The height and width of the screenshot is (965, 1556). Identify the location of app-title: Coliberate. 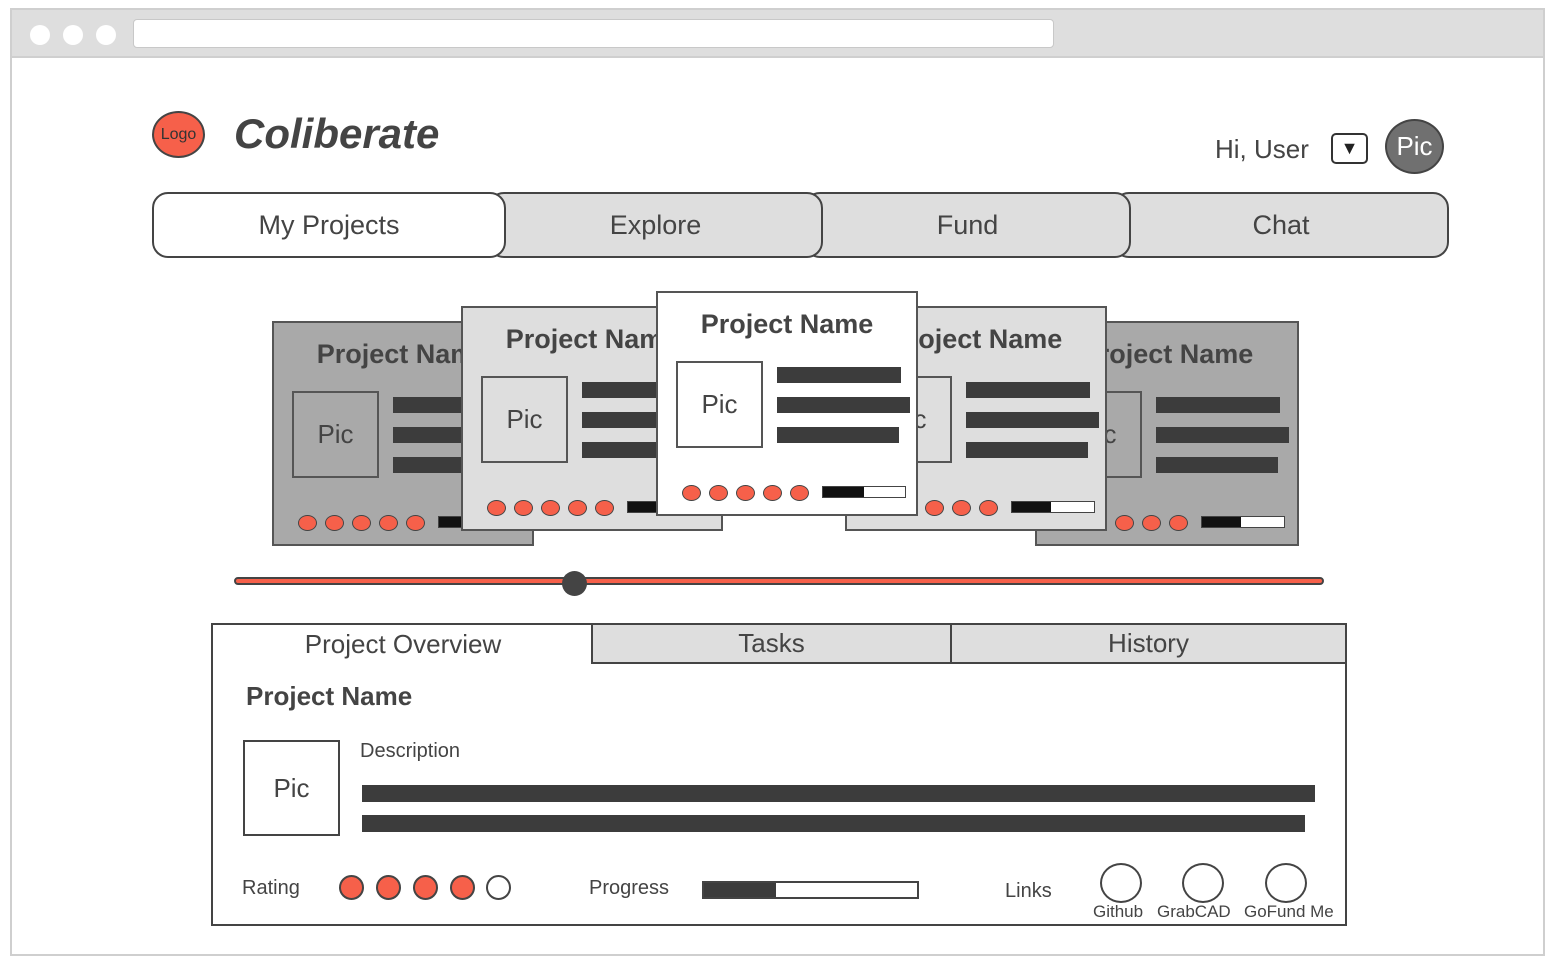
(337, 133).